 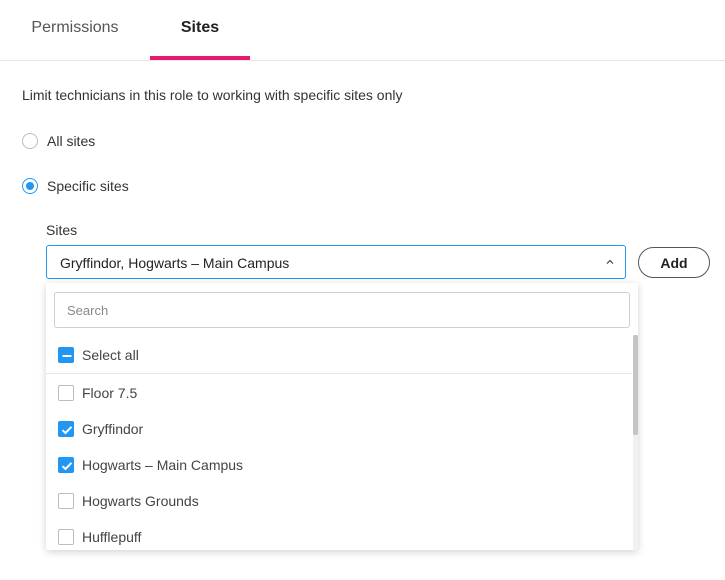 What do you see at coordinates (339, 355) in the screenshot?
I see `select-all-option: Select all` at bounding box center [339, 355].